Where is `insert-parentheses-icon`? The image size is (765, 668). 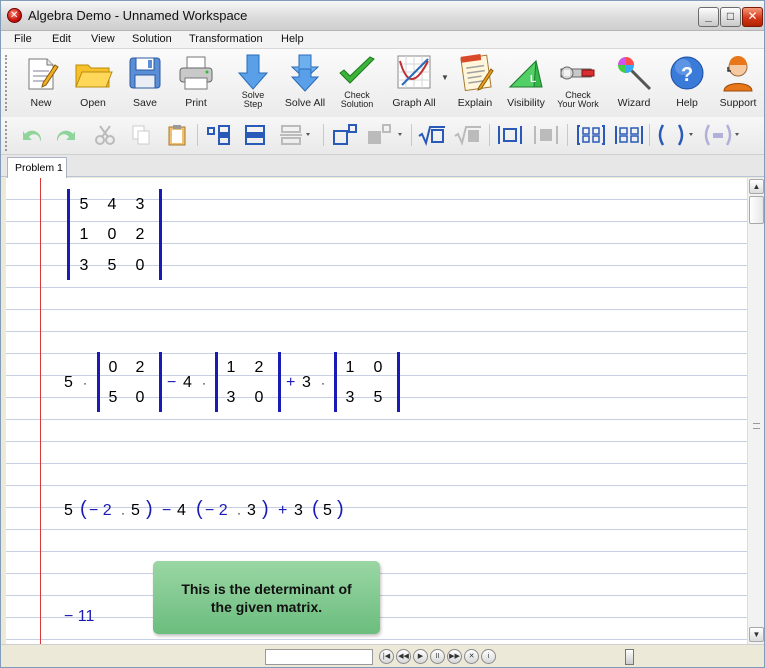
insert-parentheses-icon is located at coordinates (676, 135).